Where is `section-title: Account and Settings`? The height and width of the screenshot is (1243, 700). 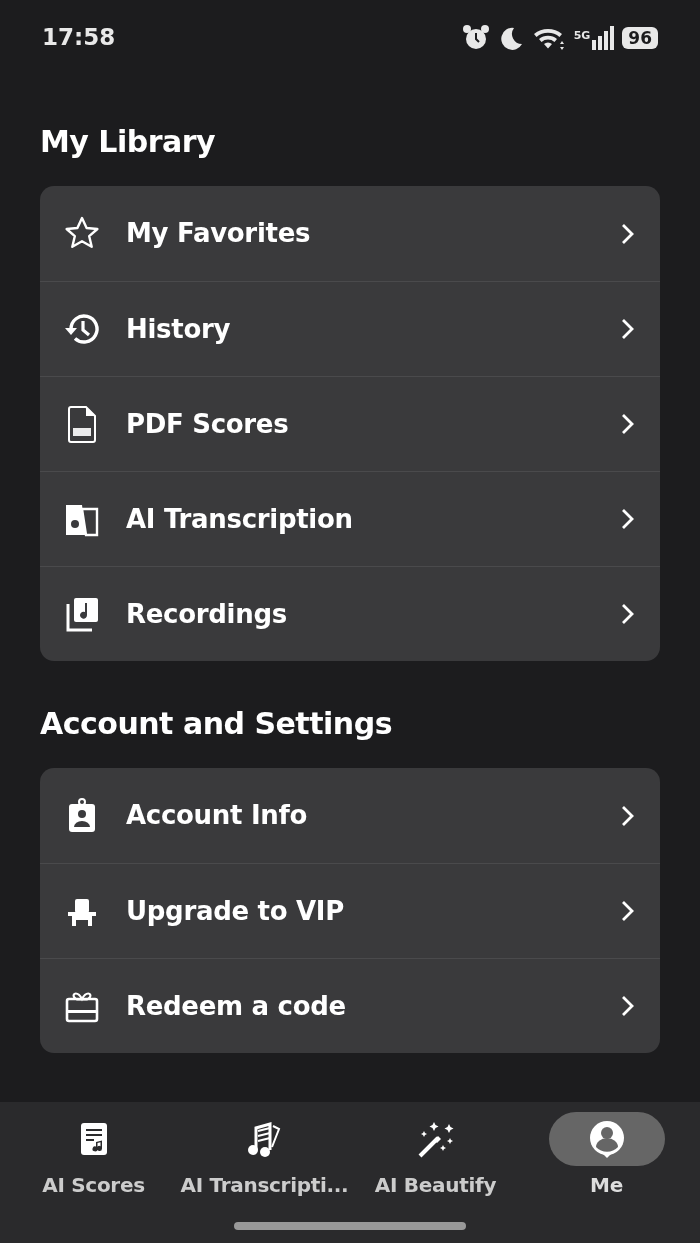
section-title: Account and Settings is located at coordinates (217, 724).